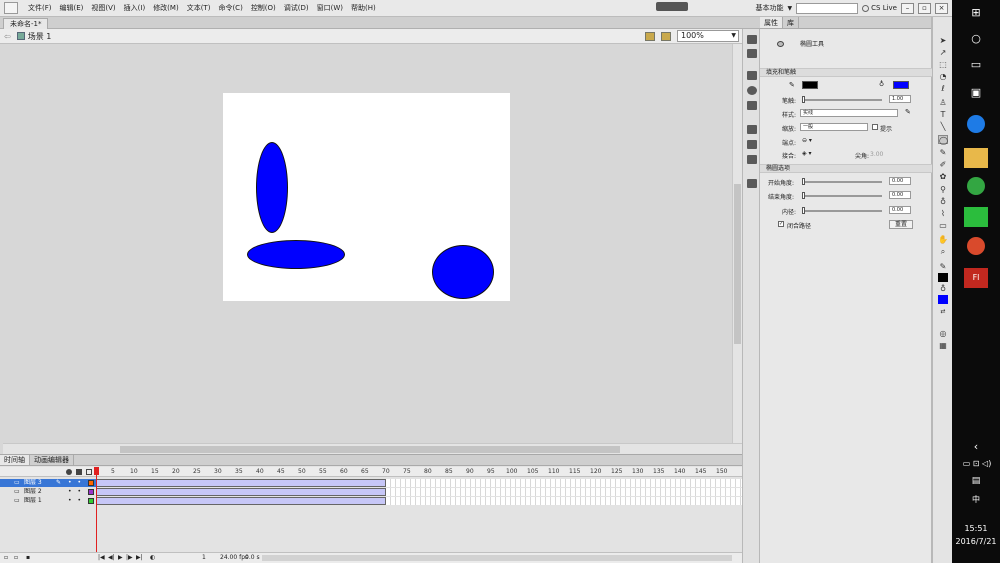  What do you see at coordinates (199, 8) in the screenshot?
I see `menu-text: 文本(T)` at bounding box center [199, 8].